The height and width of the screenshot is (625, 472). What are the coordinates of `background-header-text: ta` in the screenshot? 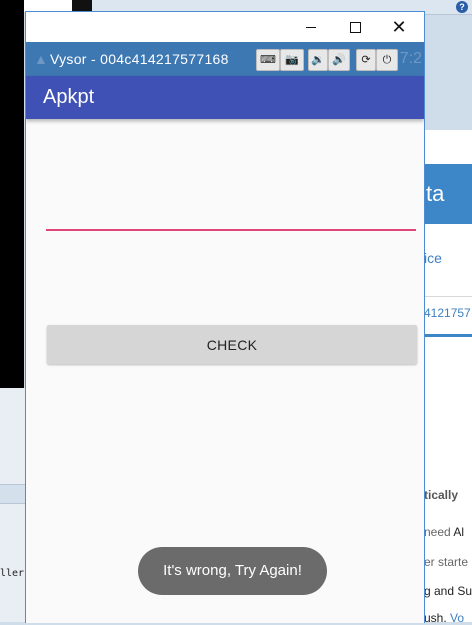 It's located at (435, 193).